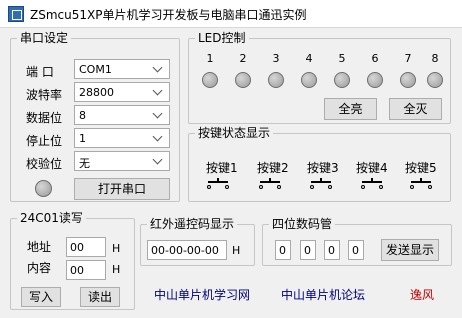 The image size is (462, 318). I want to click on address-hex-suffix: H, so click(116, 248).